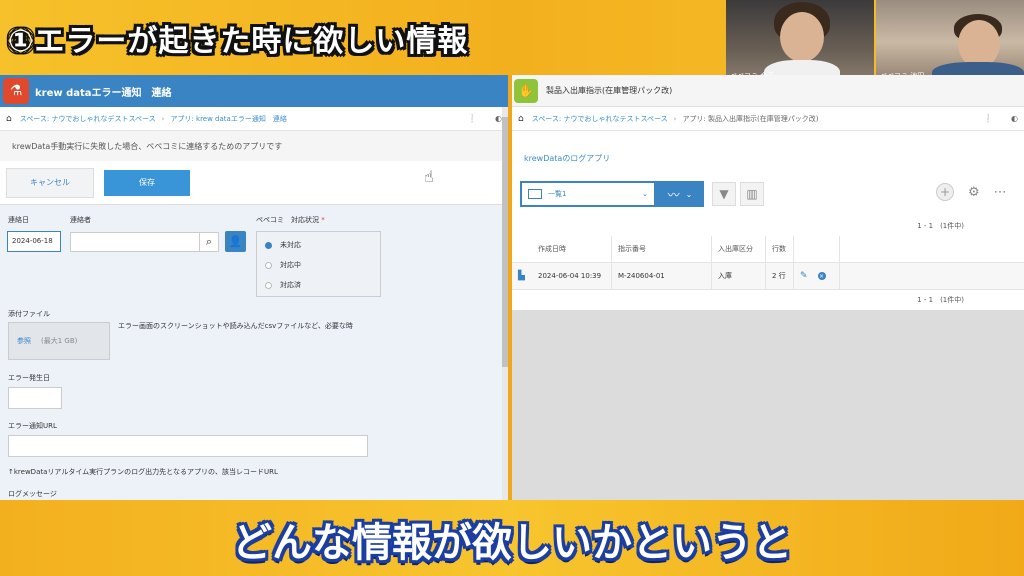 The height and width of the screenshot is (576, 1024). Describe the element at coordinates (16, 91) in the screenshot. I see `flask-icon: ⚗` at that location.